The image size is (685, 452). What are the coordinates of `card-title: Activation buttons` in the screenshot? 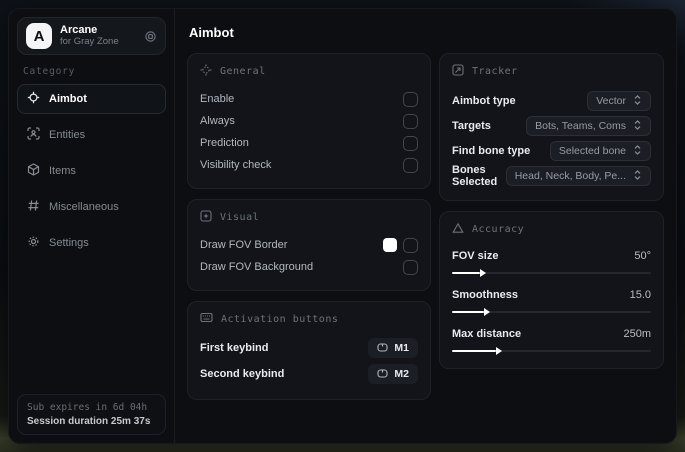 It's located at (280, 319).